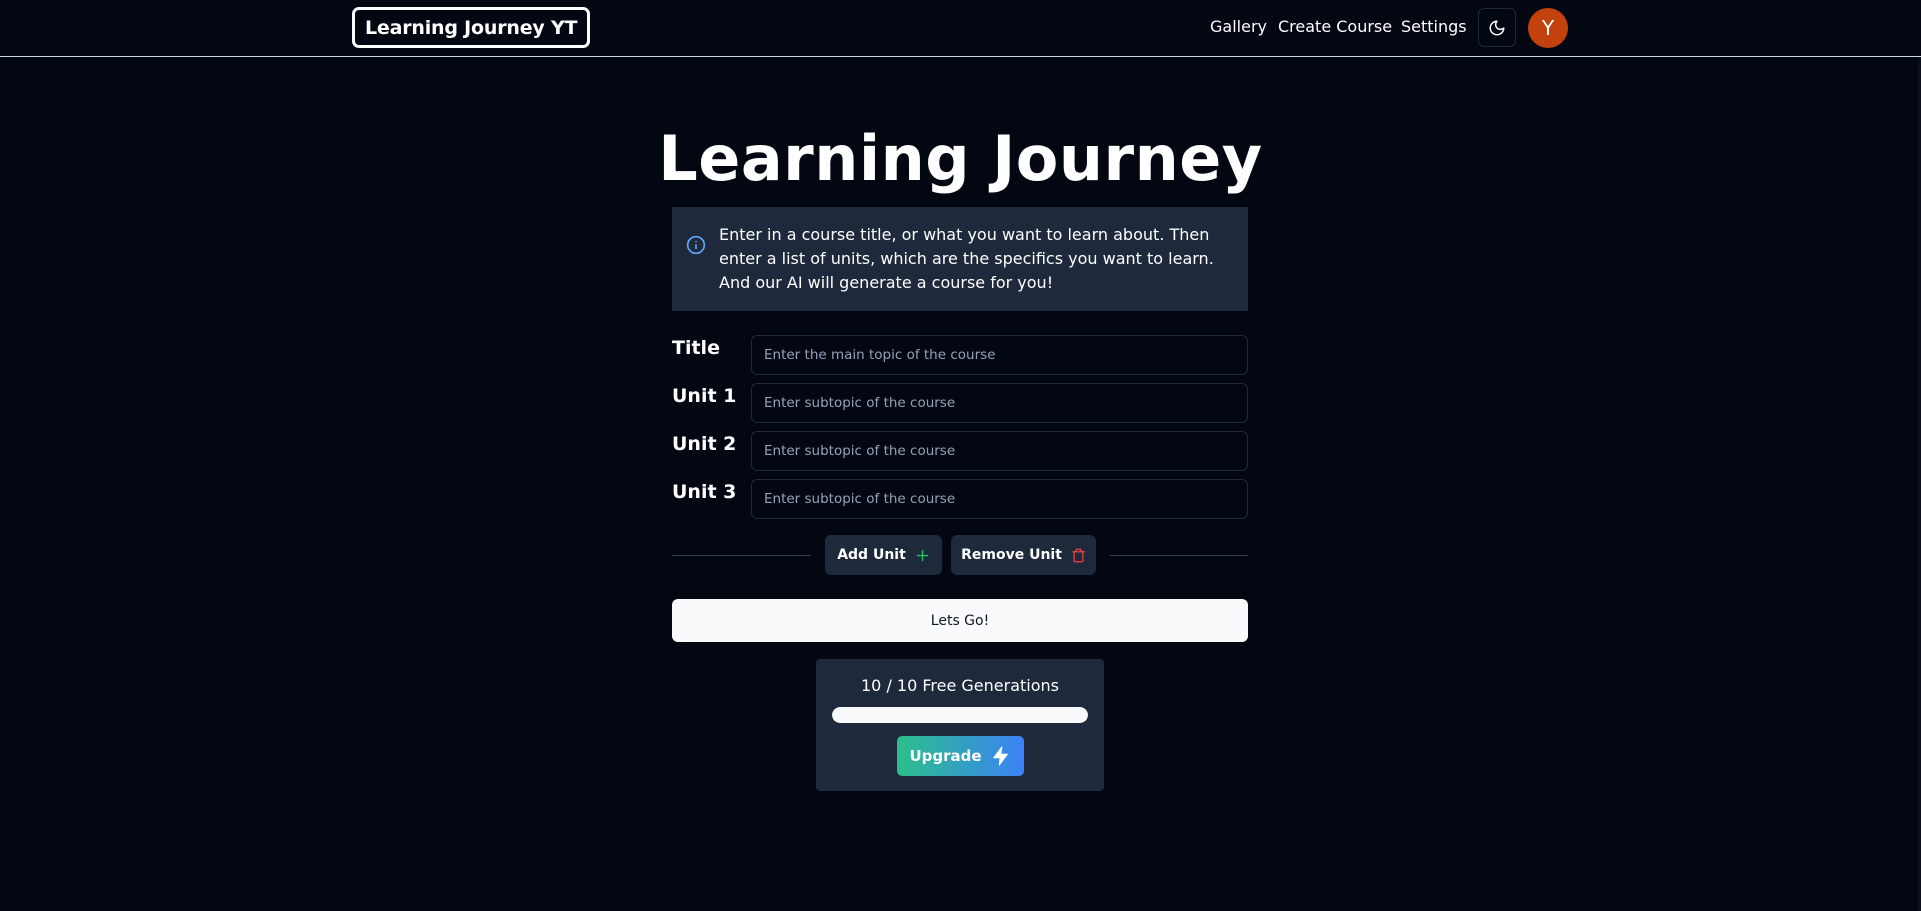 The image size is (1921, 911). I want to click on unit-3-input, so click(999, 499).